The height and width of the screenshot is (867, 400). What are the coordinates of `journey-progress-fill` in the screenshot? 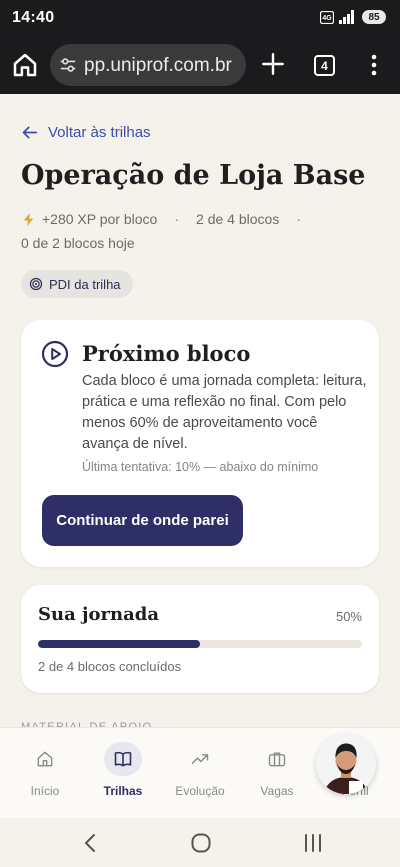 It's located at (119, 644).